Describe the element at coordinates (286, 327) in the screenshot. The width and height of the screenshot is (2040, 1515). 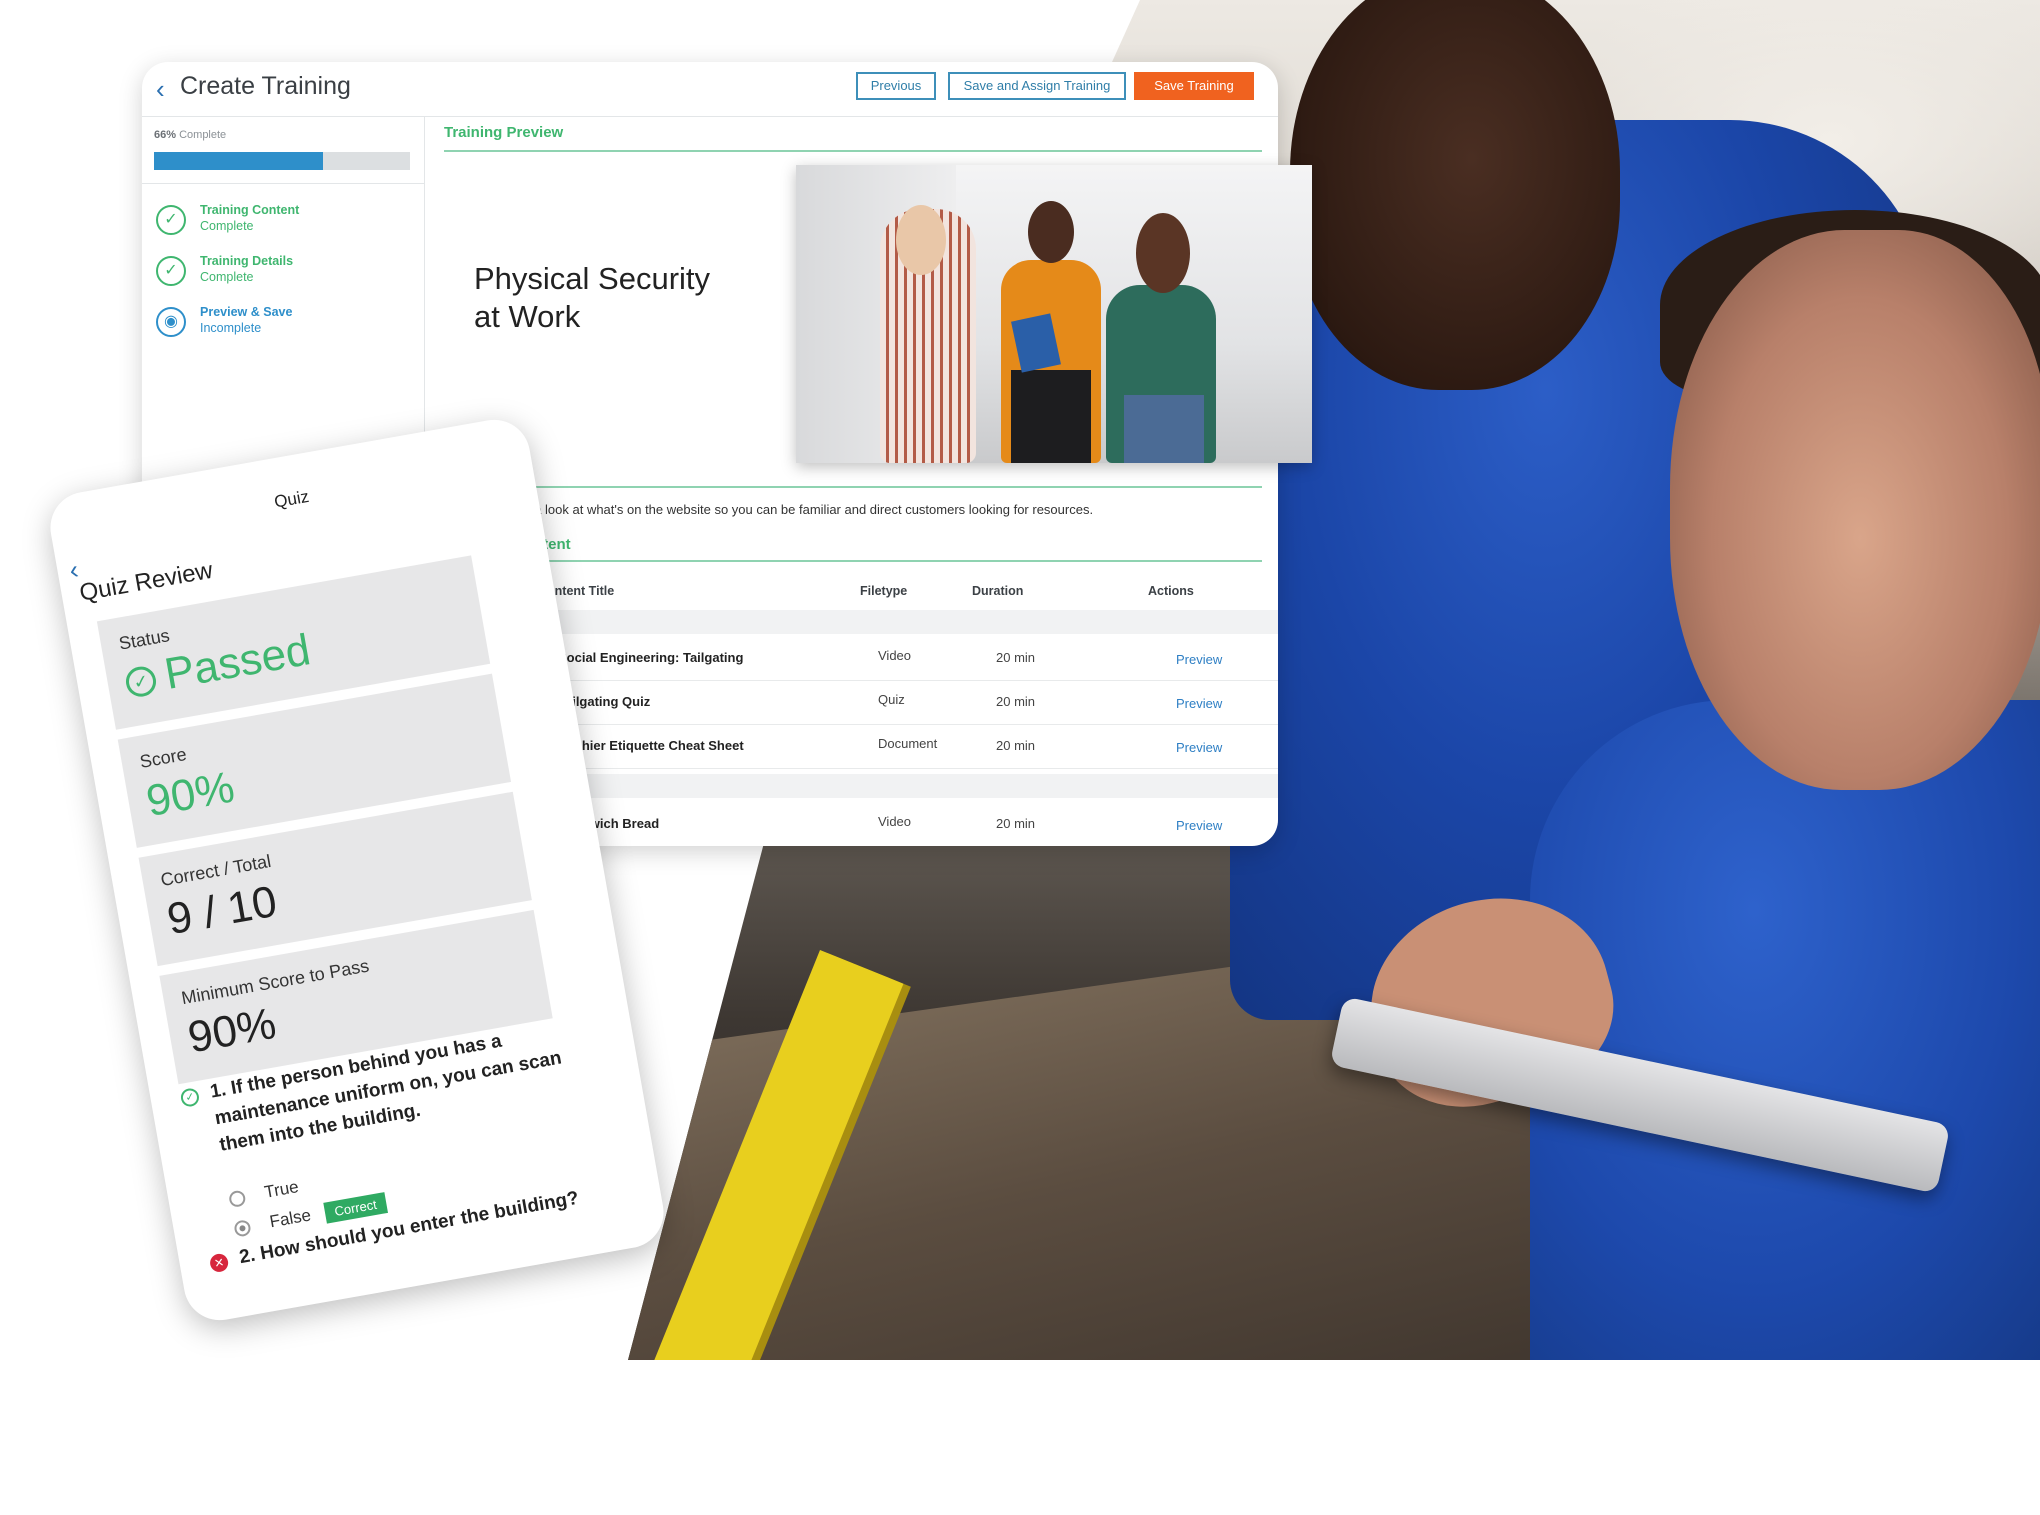
I see `step-preview-save: ◉ Preview & Save Incomplete` at that location.